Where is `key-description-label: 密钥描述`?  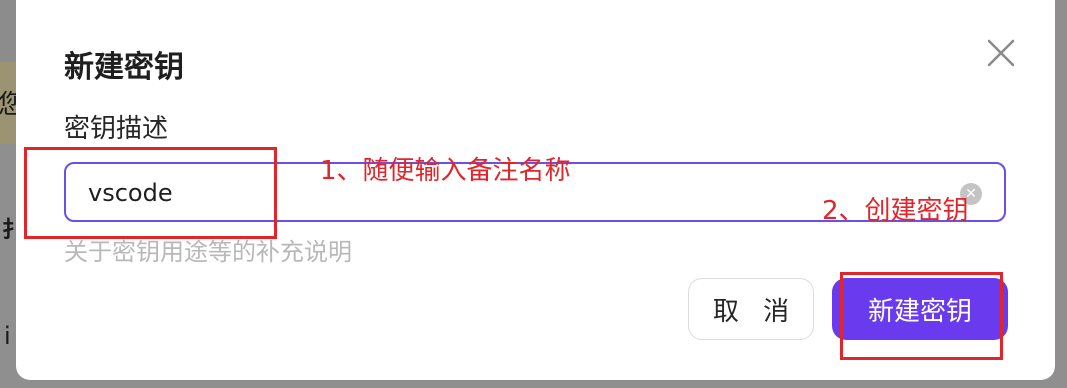
key-description-label: 密钥描述 is located at coordinates (116, 129).